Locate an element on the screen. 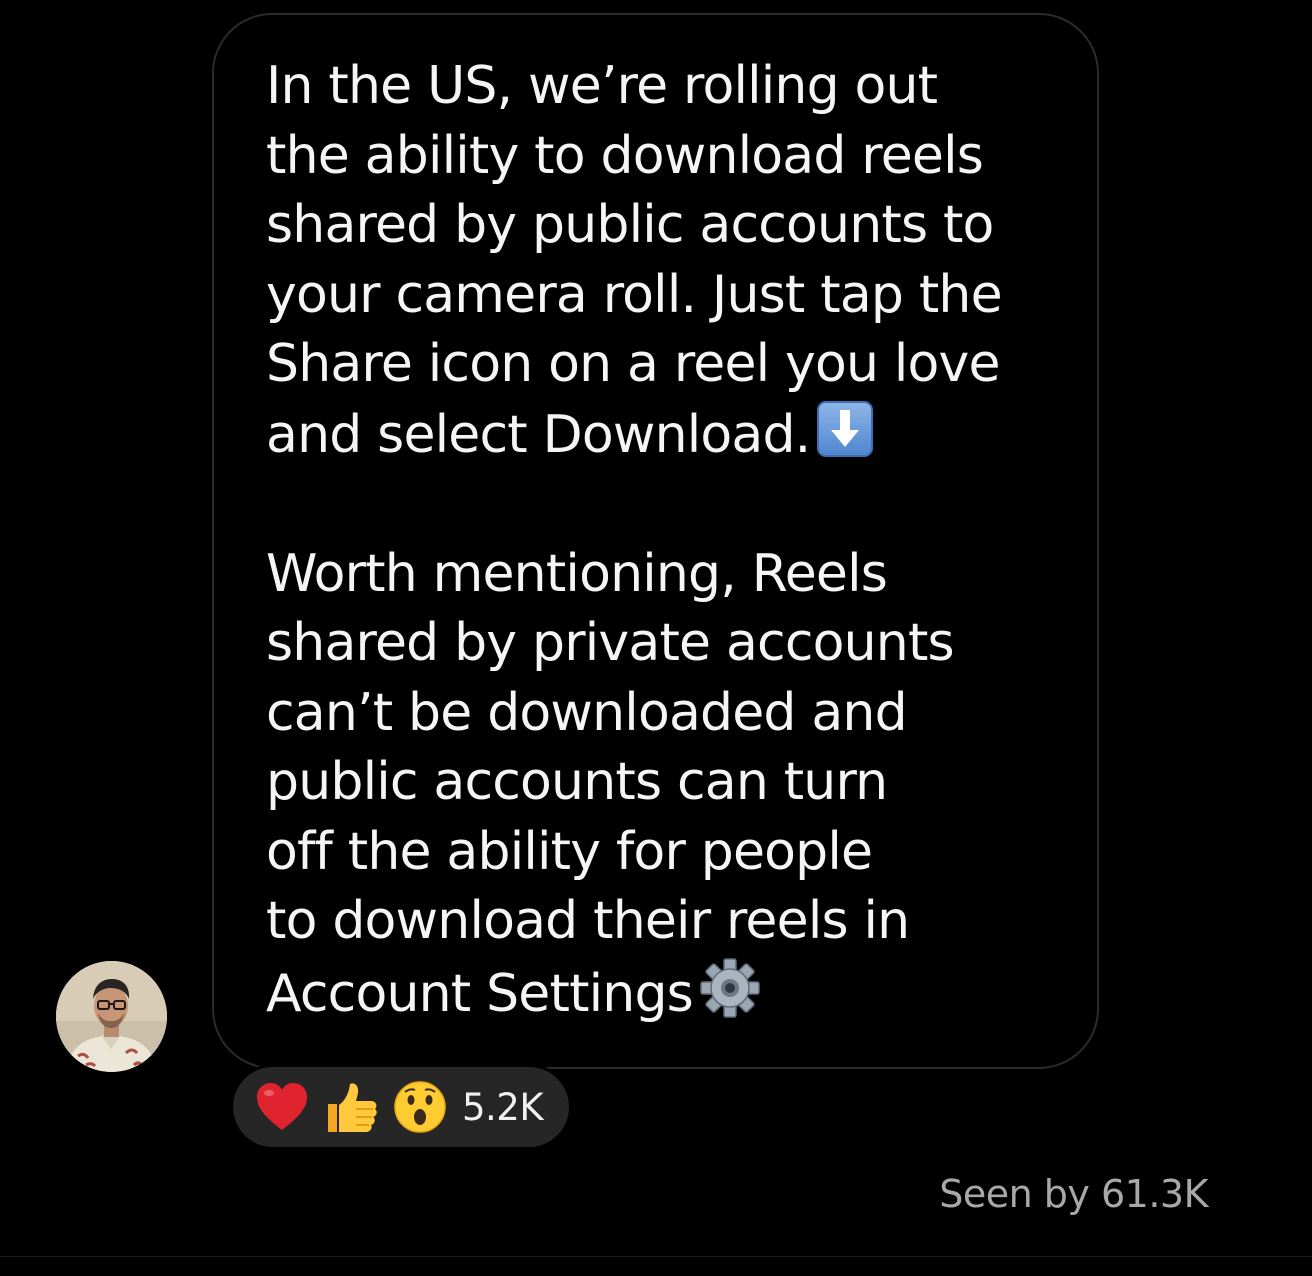  message-line: shared by public accounts to is located at coordinates (630, 225).